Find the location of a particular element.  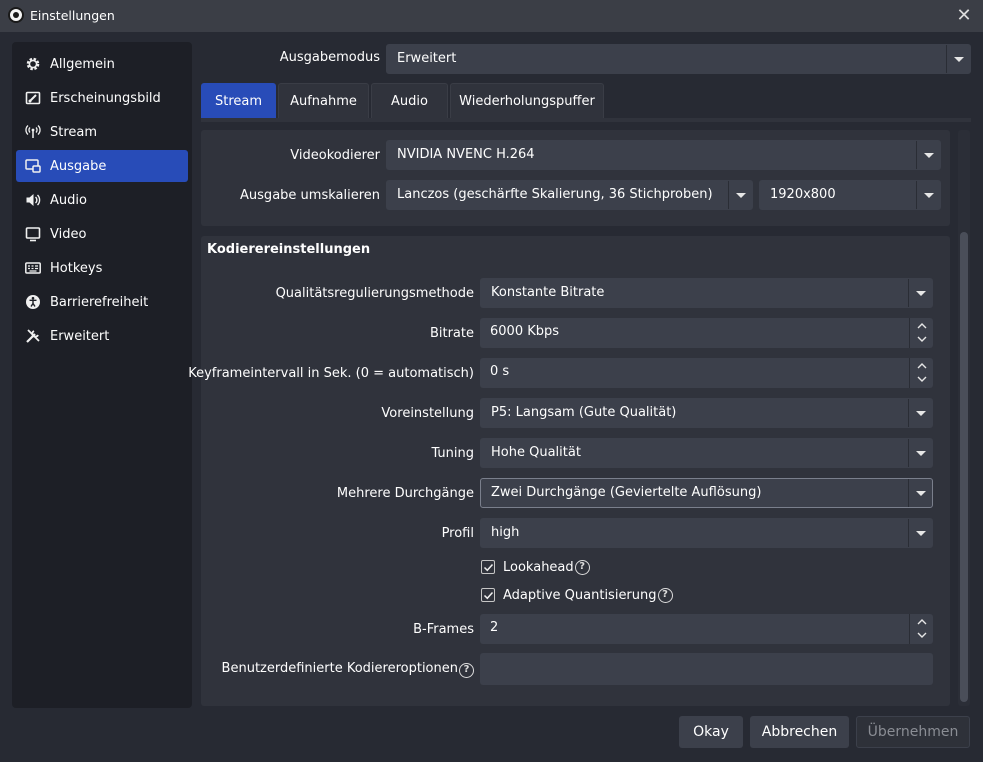

sidebar-item-stream: Stream is located at coordinates (102, 132).